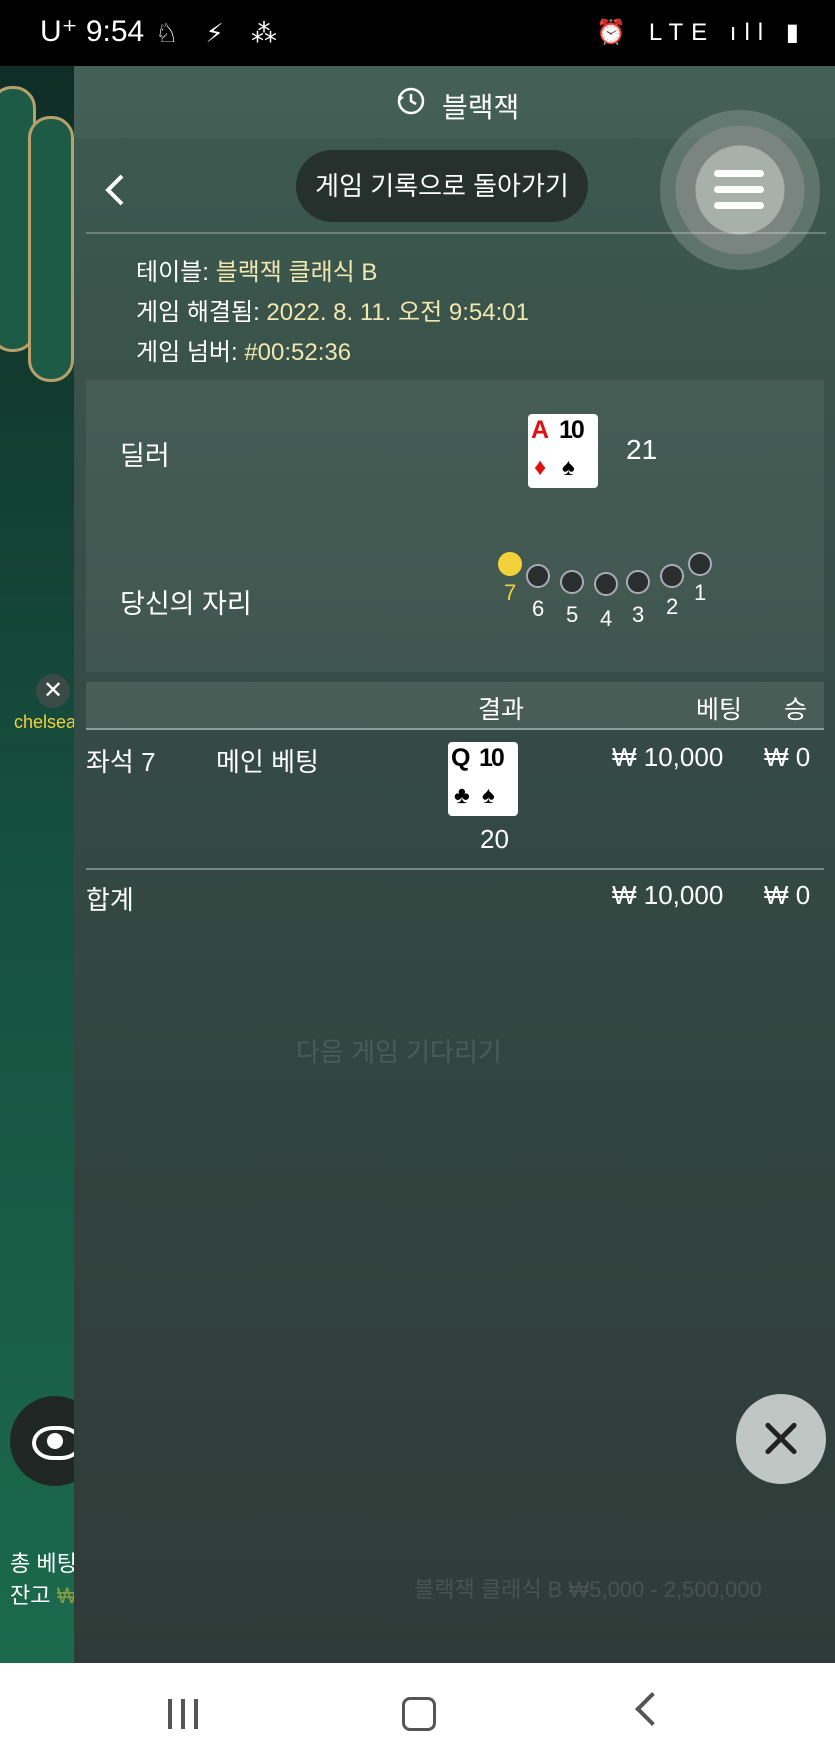 The image size is (835, 1763). I want to click on panel-title: 블랙잭, so click(481, 107).